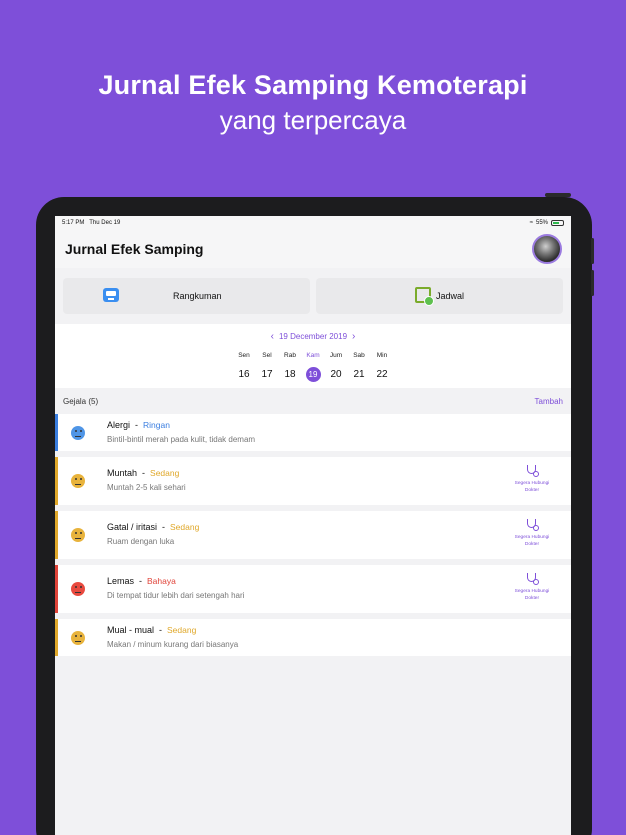 This screenshot has width=626, height=835. I want to click on schedule-label: Jadwal, so click(450, 296).